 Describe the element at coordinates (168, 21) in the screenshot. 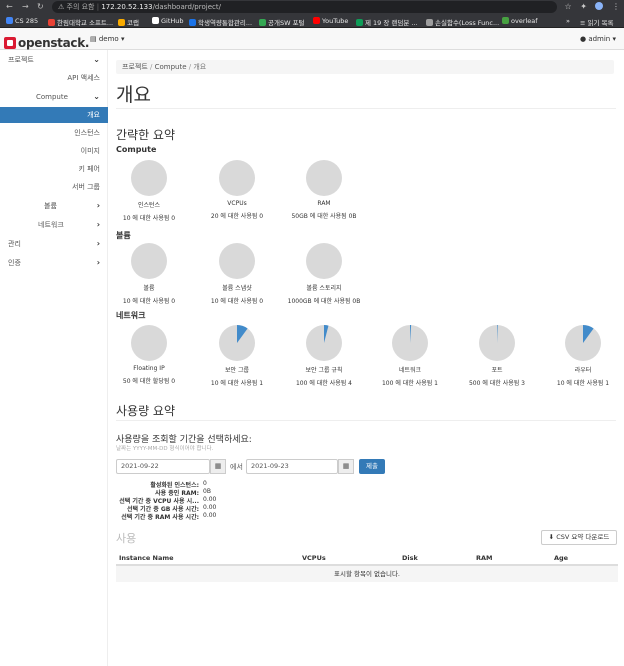

I see `bookmark-item: GitHub` at that location.